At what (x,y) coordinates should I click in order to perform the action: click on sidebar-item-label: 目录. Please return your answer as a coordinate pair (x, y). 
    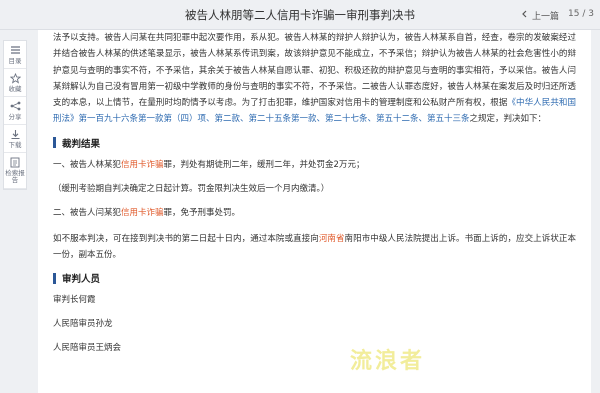
    Looking at the image, I should click on (15, 60).